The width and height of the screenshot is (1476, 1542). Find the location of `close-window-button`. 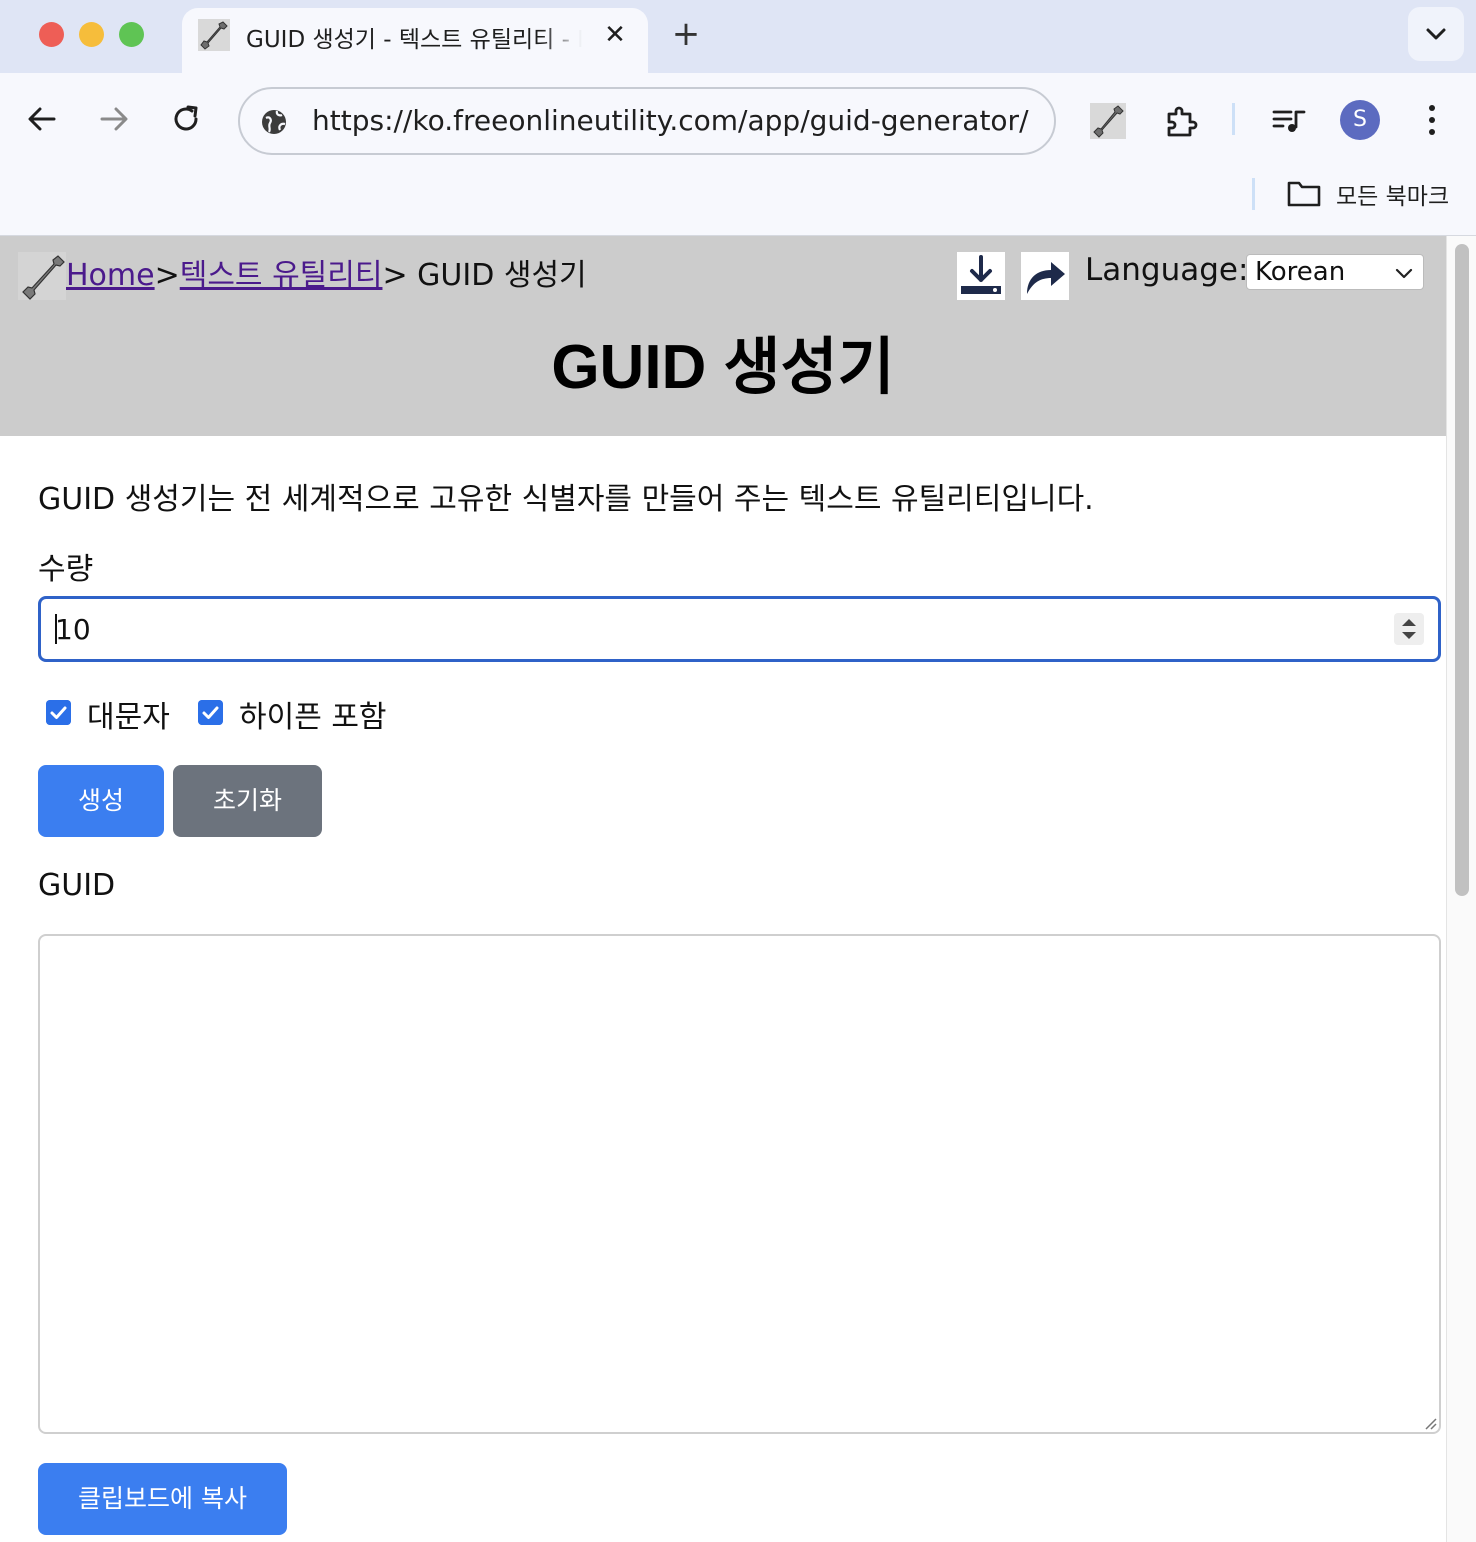

close-window-button is located at coordinates (51, 34).